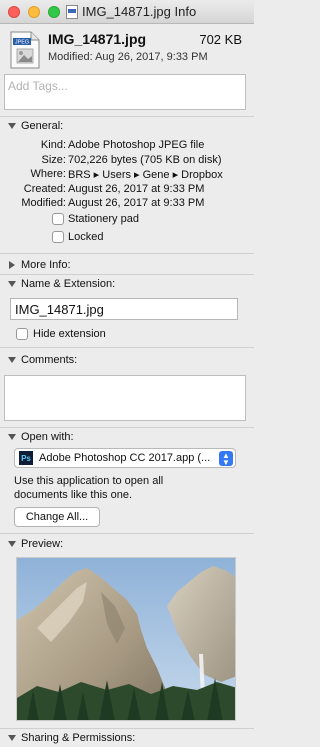  Describe the element at coordinates (97, 39) in the screenshot. I see `file-name: IMG_14871.jpg` at that location.